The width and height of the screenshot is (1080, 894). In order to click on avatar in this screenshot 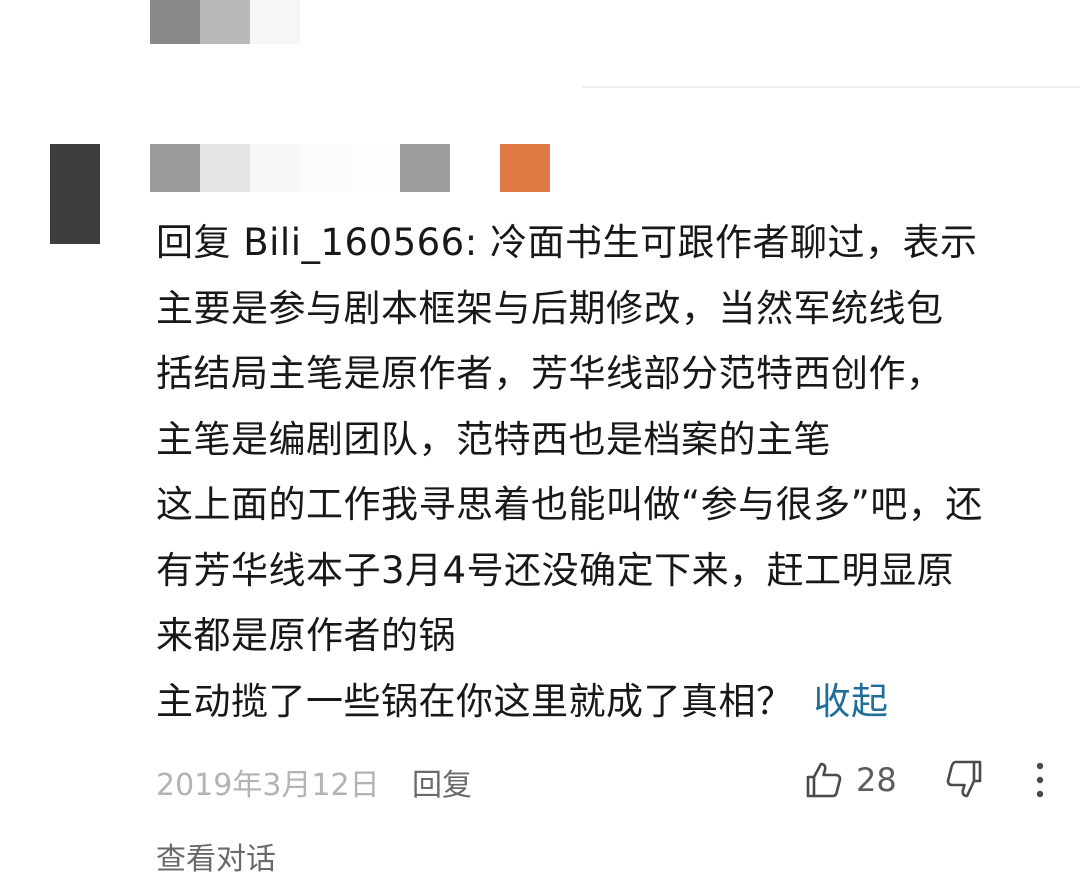, I will do `click(75, 194)`.